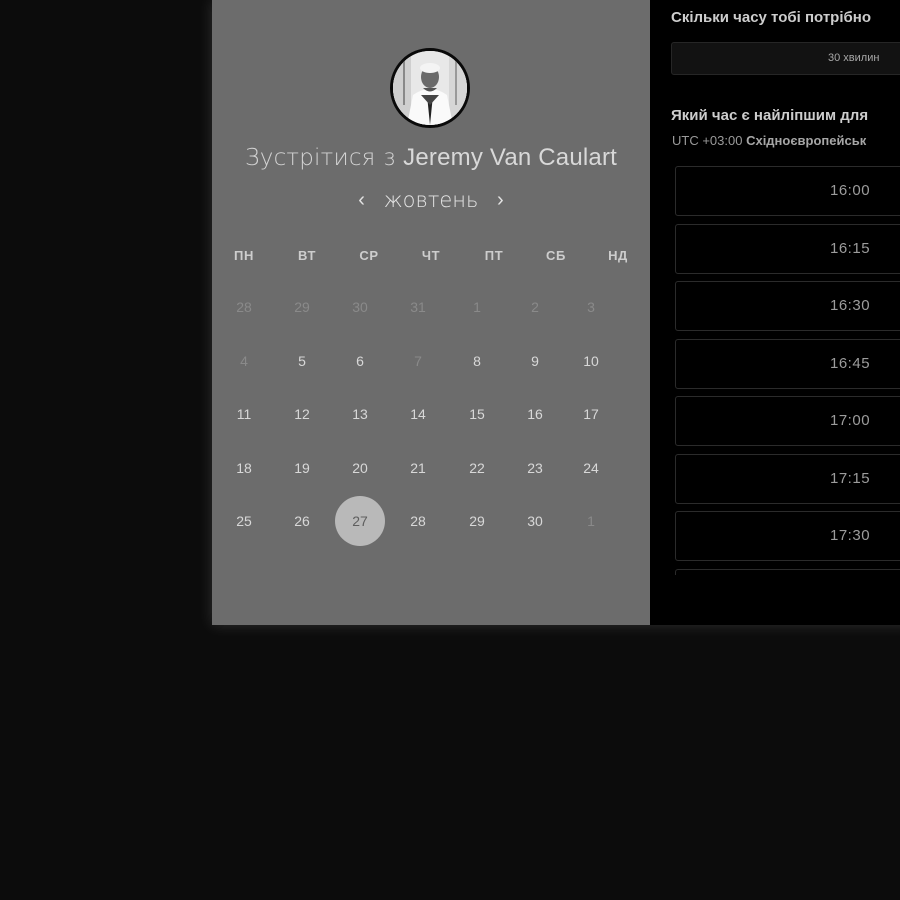 The height and width of the screenshot is (900, 900). I want to click on duration-select: 30 хвилин, so click(785, 58).